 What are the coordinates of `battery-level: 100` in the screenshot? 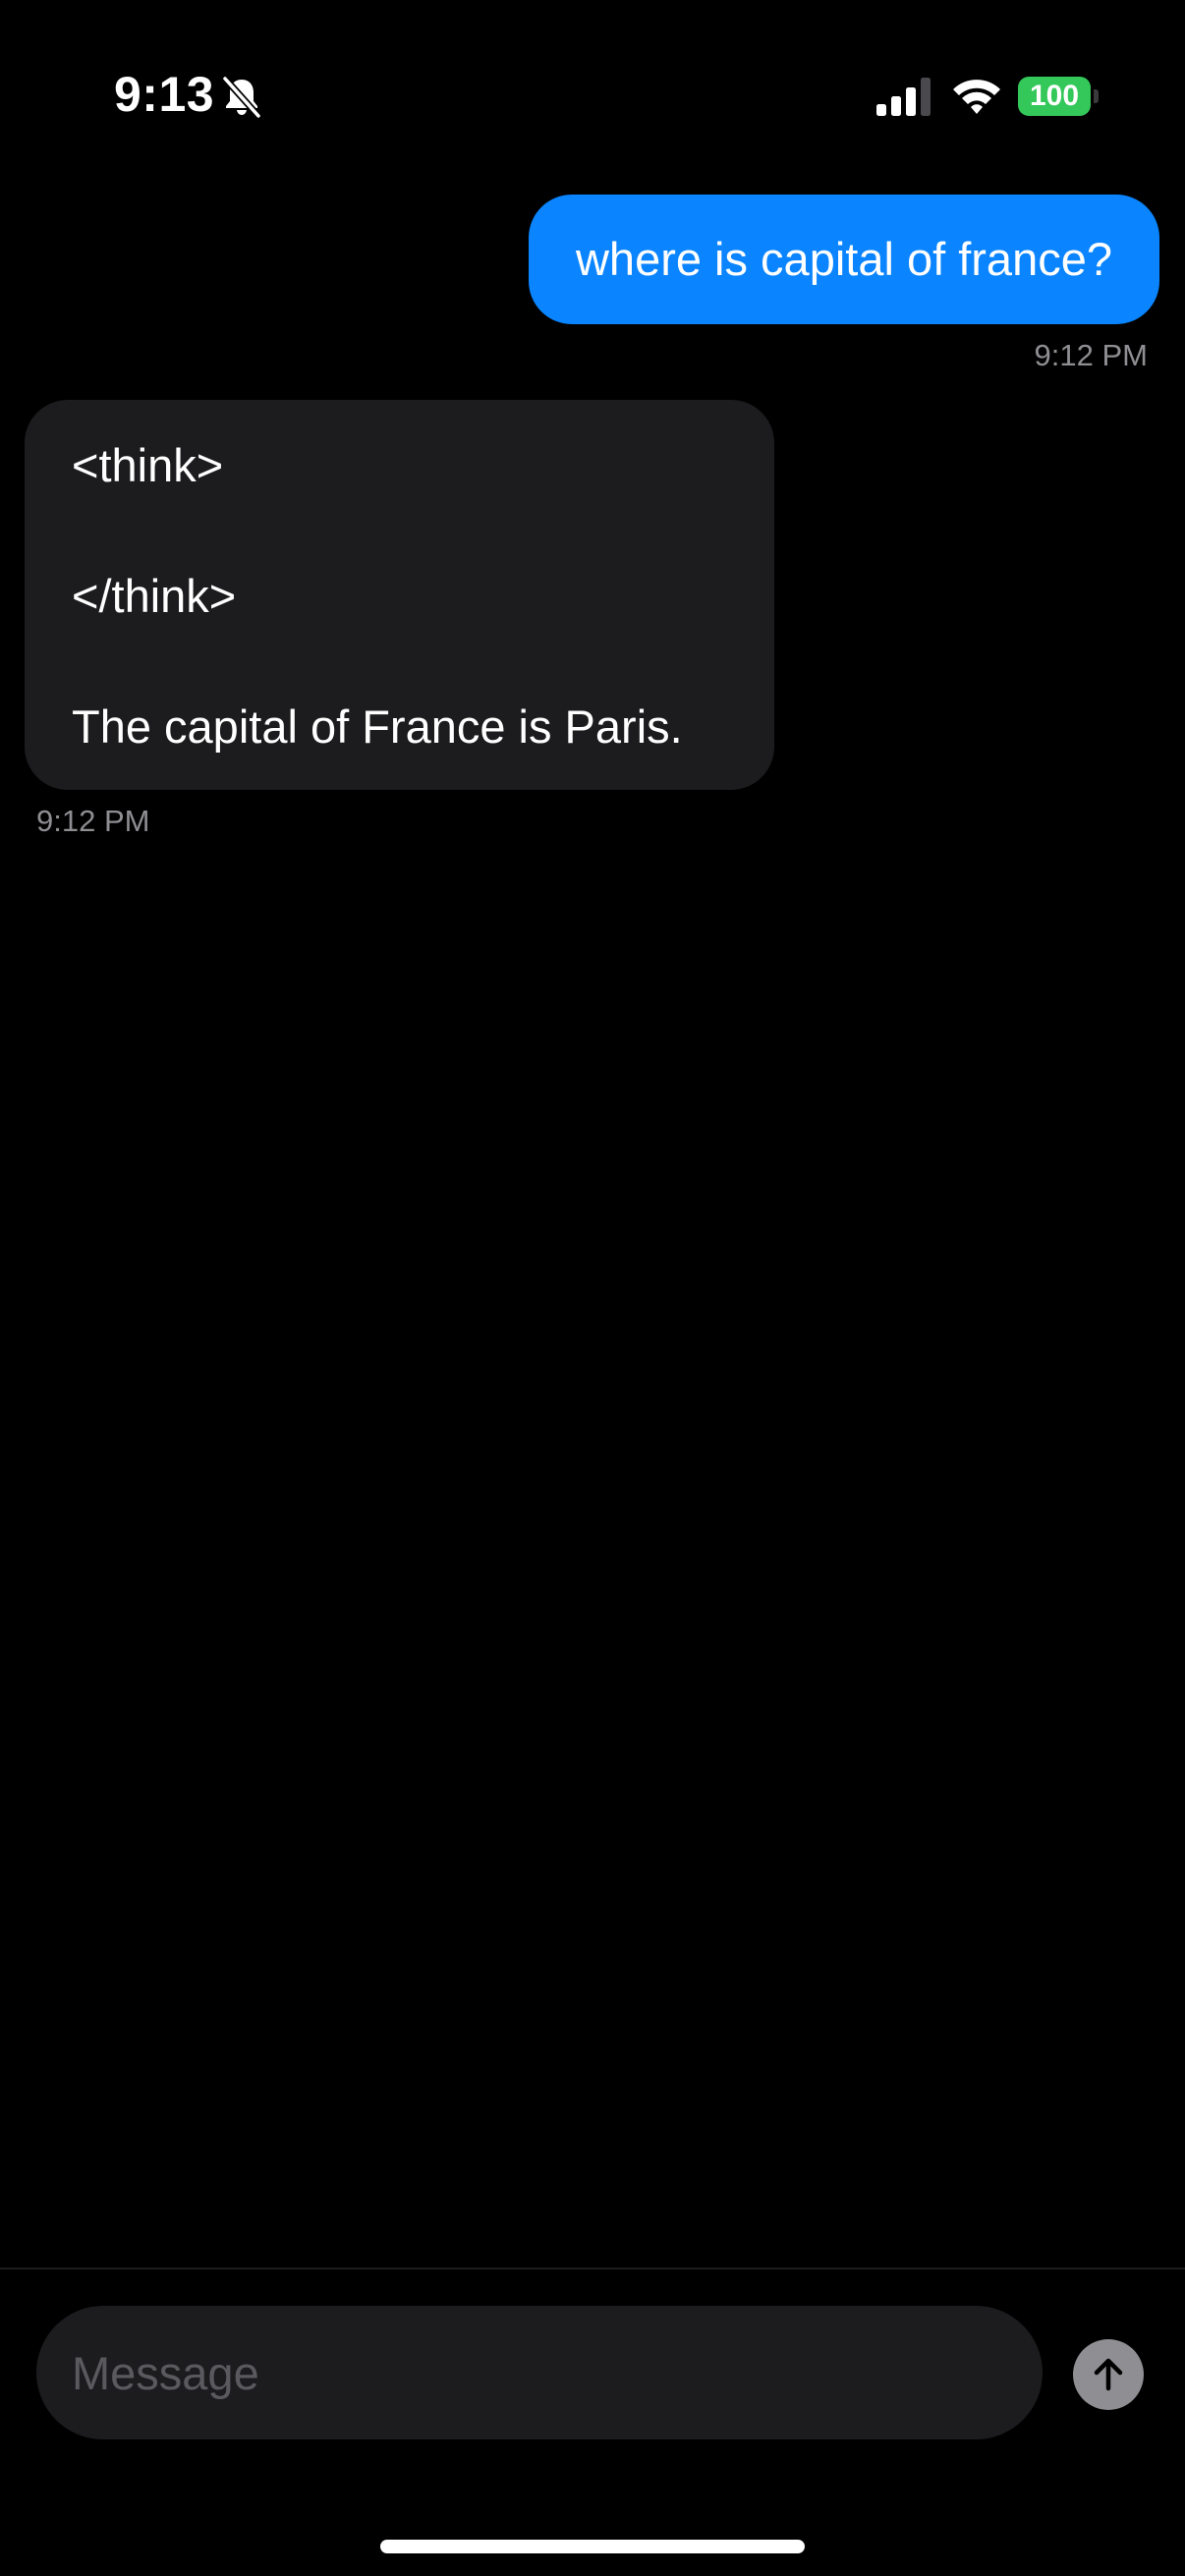 It's located at (1054, 96).